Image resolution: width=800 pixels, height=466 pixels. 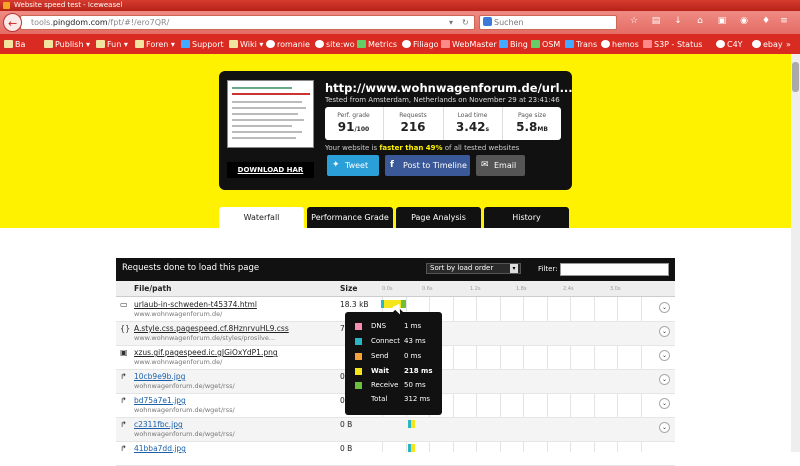 I want to click on receive-swatch, so click(x=358, y=385).